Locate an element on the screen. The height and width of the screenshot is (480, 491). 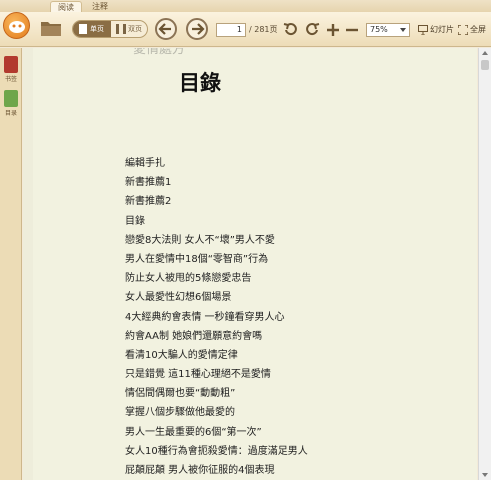
view-mode-toggle: 单页 双页 is located at coordinates (110, 29).